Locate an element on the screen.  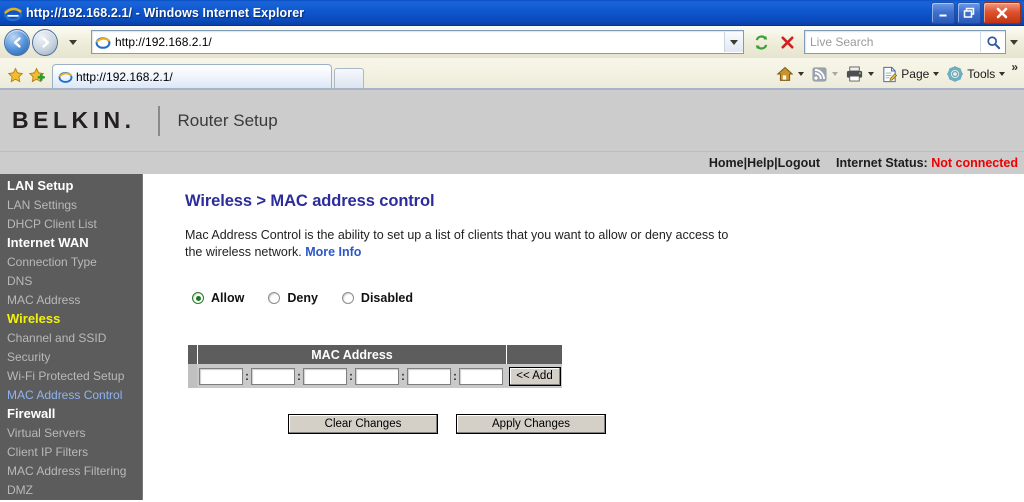
address-input: http://192.168.2.1/ is located at coordinates (419, 42).